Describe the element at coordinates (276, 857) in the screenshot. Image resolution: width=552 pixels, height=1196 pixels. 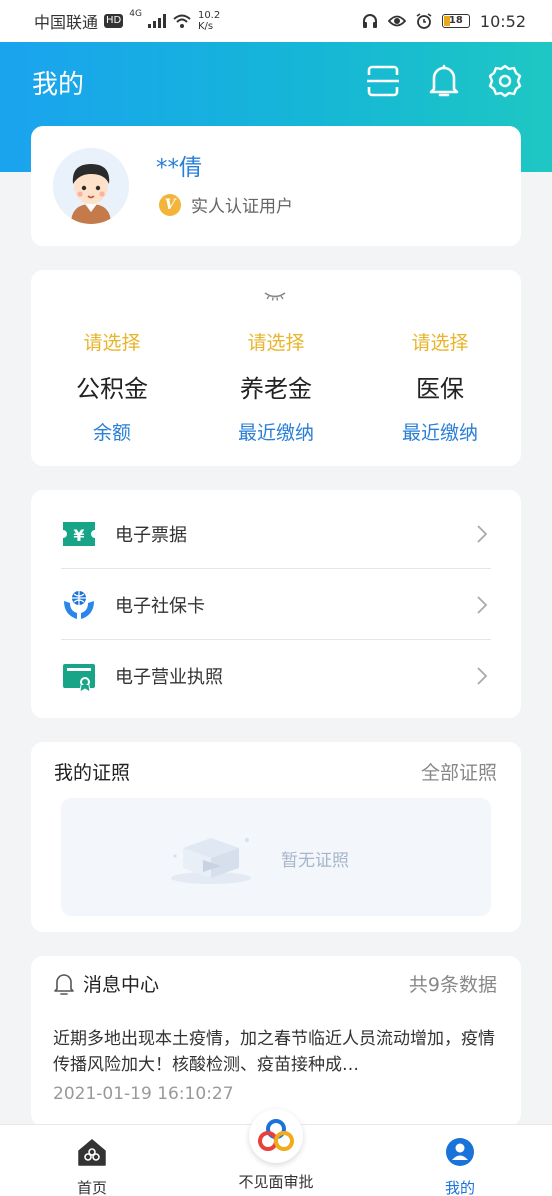
I see `certificates-empty-state: 暂无证照` at that location.